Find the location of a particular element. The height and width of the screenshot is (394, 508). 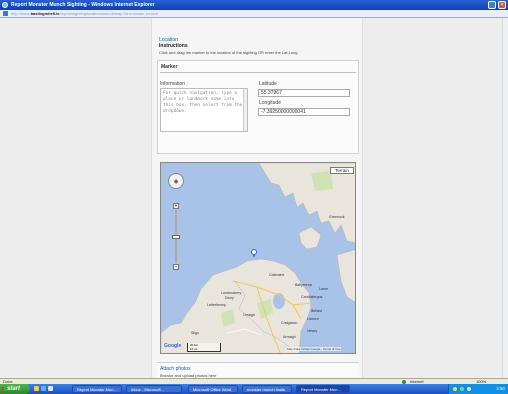

start-label: start is located at coordinates (14, 389).